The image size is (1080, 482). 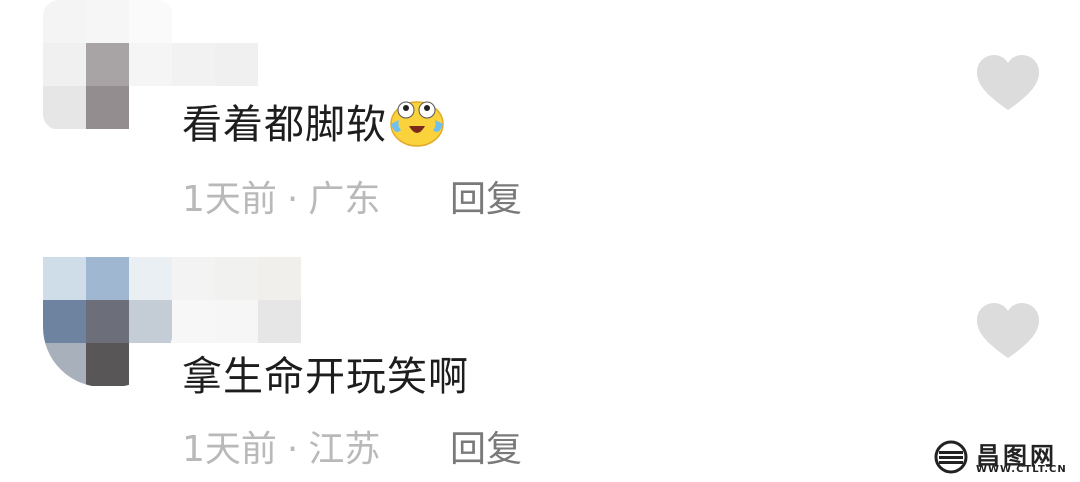 I want to click on username-blurred-row2, so click(x=237, y=321).